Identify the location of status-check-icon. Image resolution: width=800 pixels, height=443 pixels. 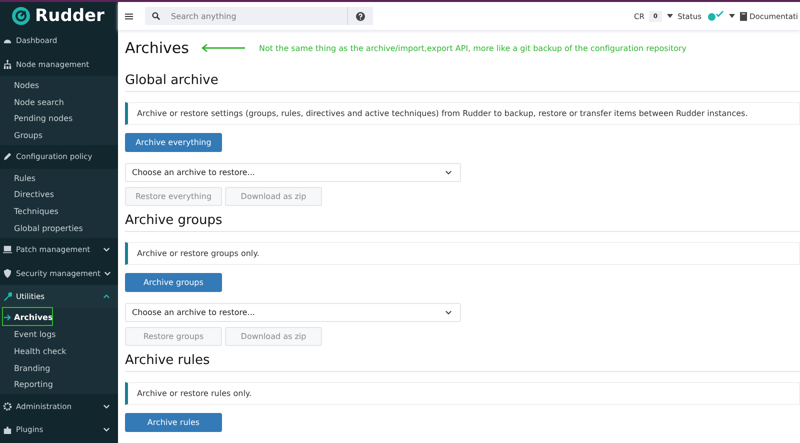
(715, 16).